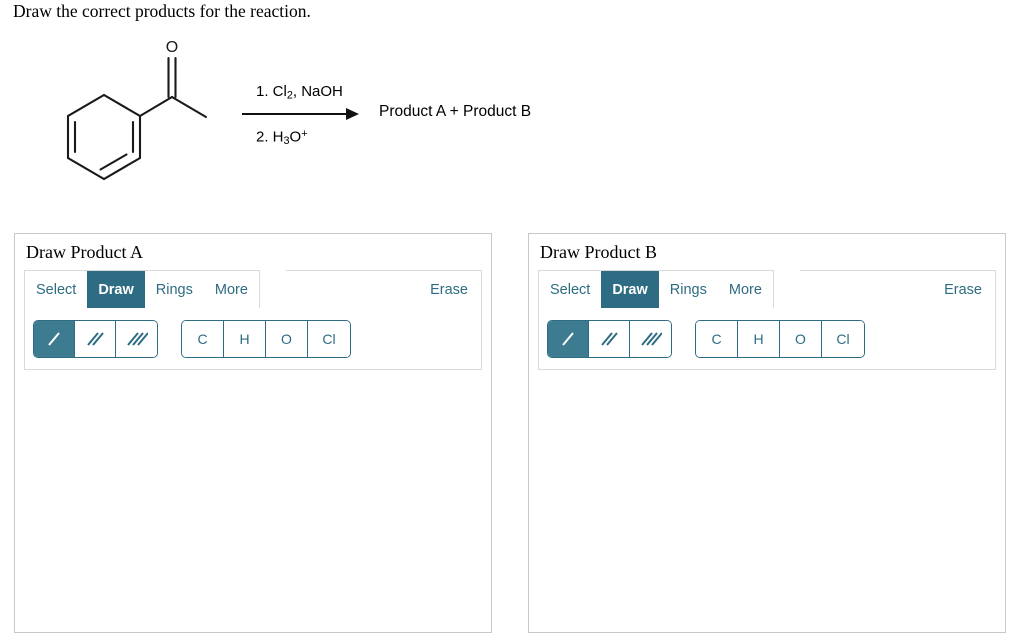 This screenshot has height=633, width=1024. I want to click on tab-draw-a: Draw, so click(116, 289).